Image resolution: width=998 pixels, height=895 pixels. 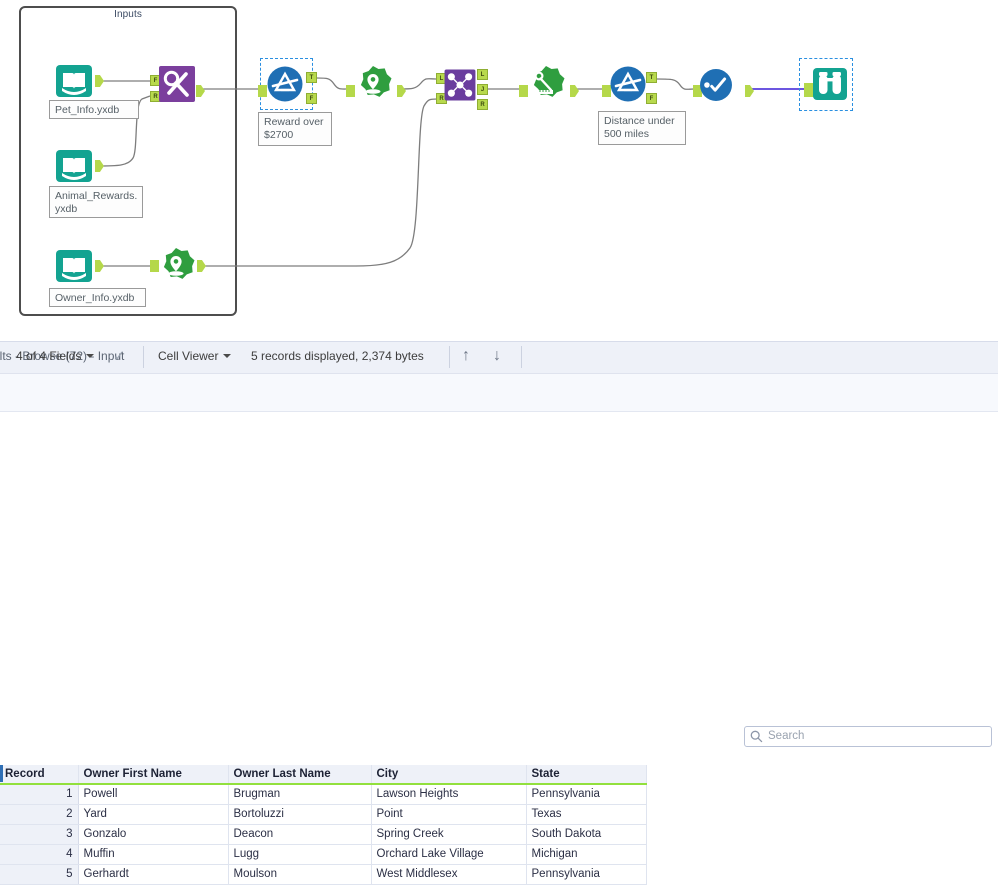 What do you see at coordinates (586, 834) in the screenshot?
I see `cell-state: South Dakota` at bounding box center [586, 834].